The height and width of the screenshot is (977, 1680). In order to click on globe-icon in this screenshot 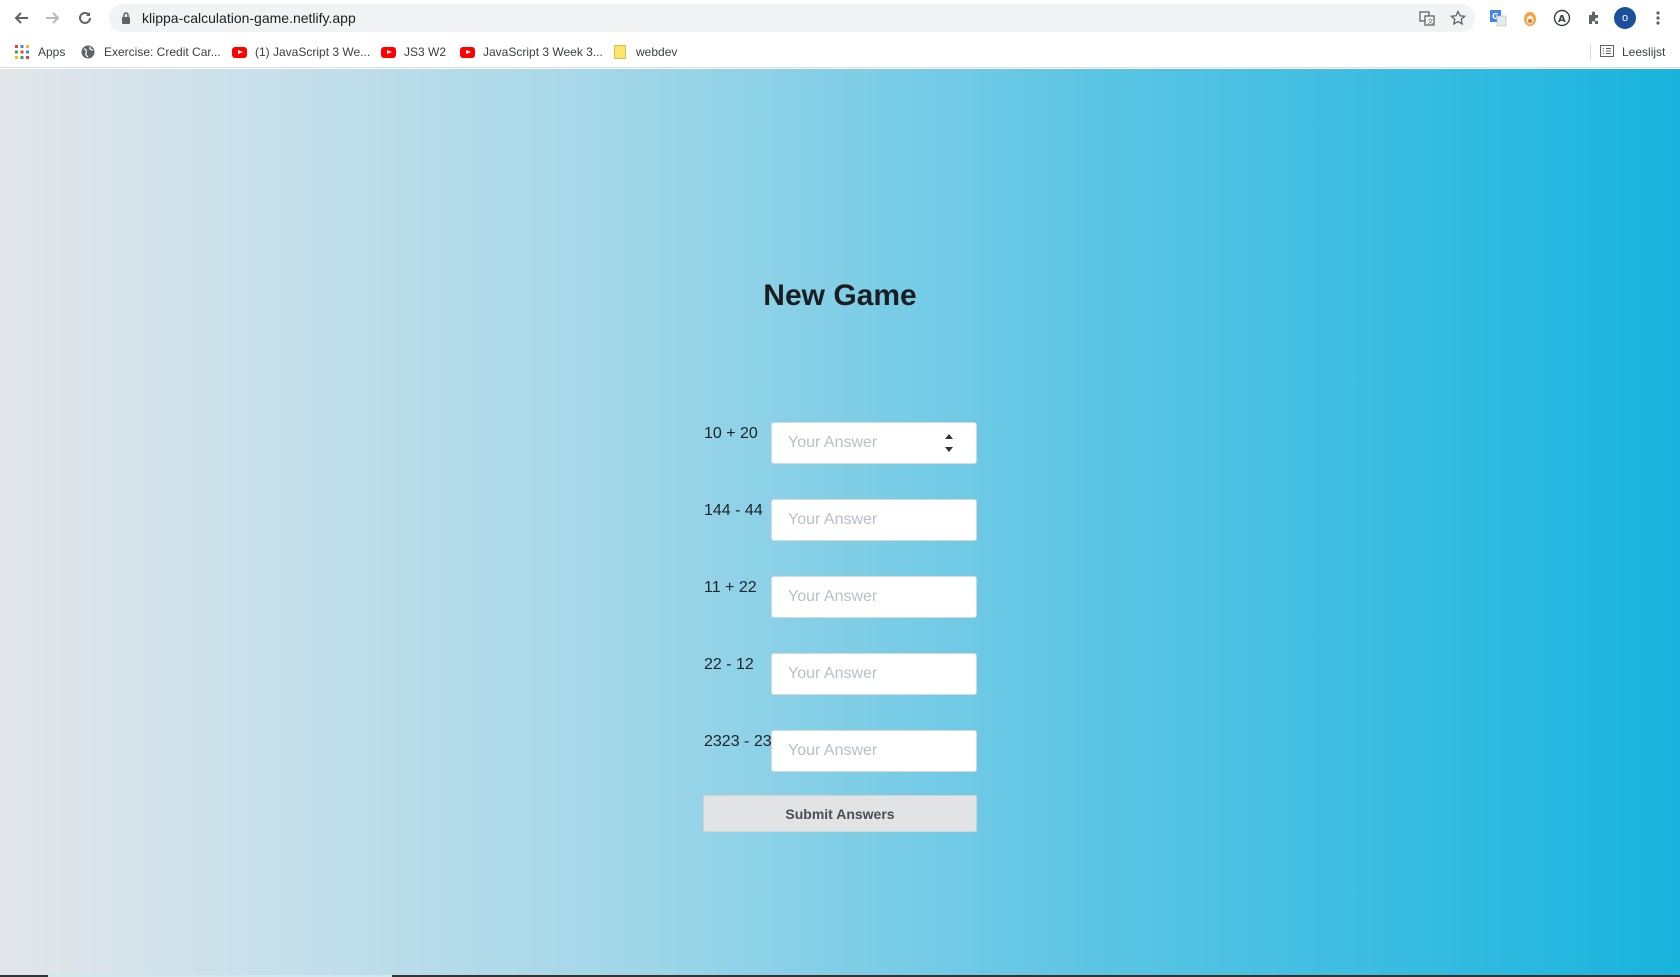, I will do `click(88, 52)`.